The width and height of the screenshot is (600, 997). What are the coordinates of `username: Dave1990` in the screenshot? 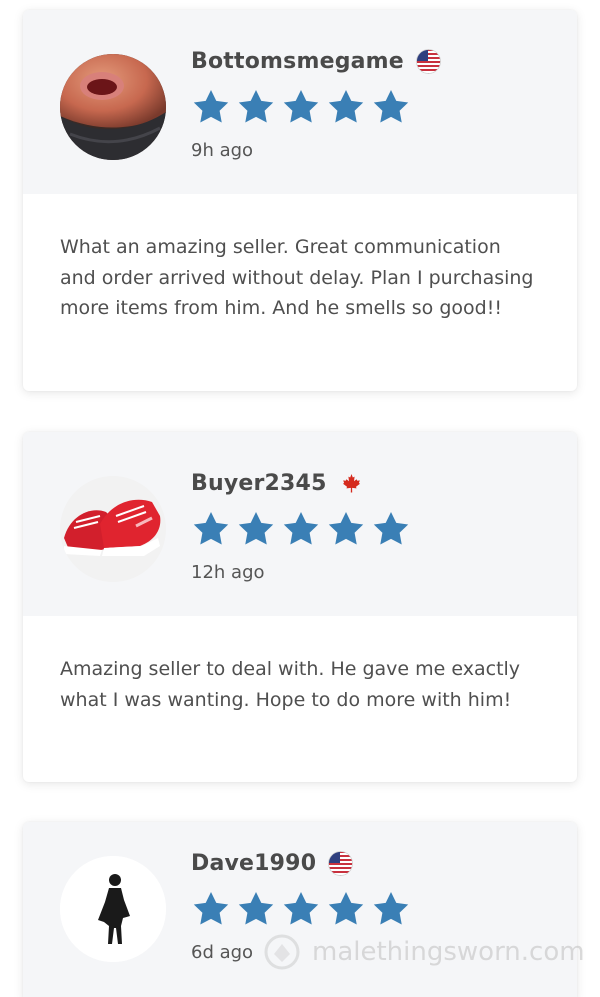 It's located at (253, 863).